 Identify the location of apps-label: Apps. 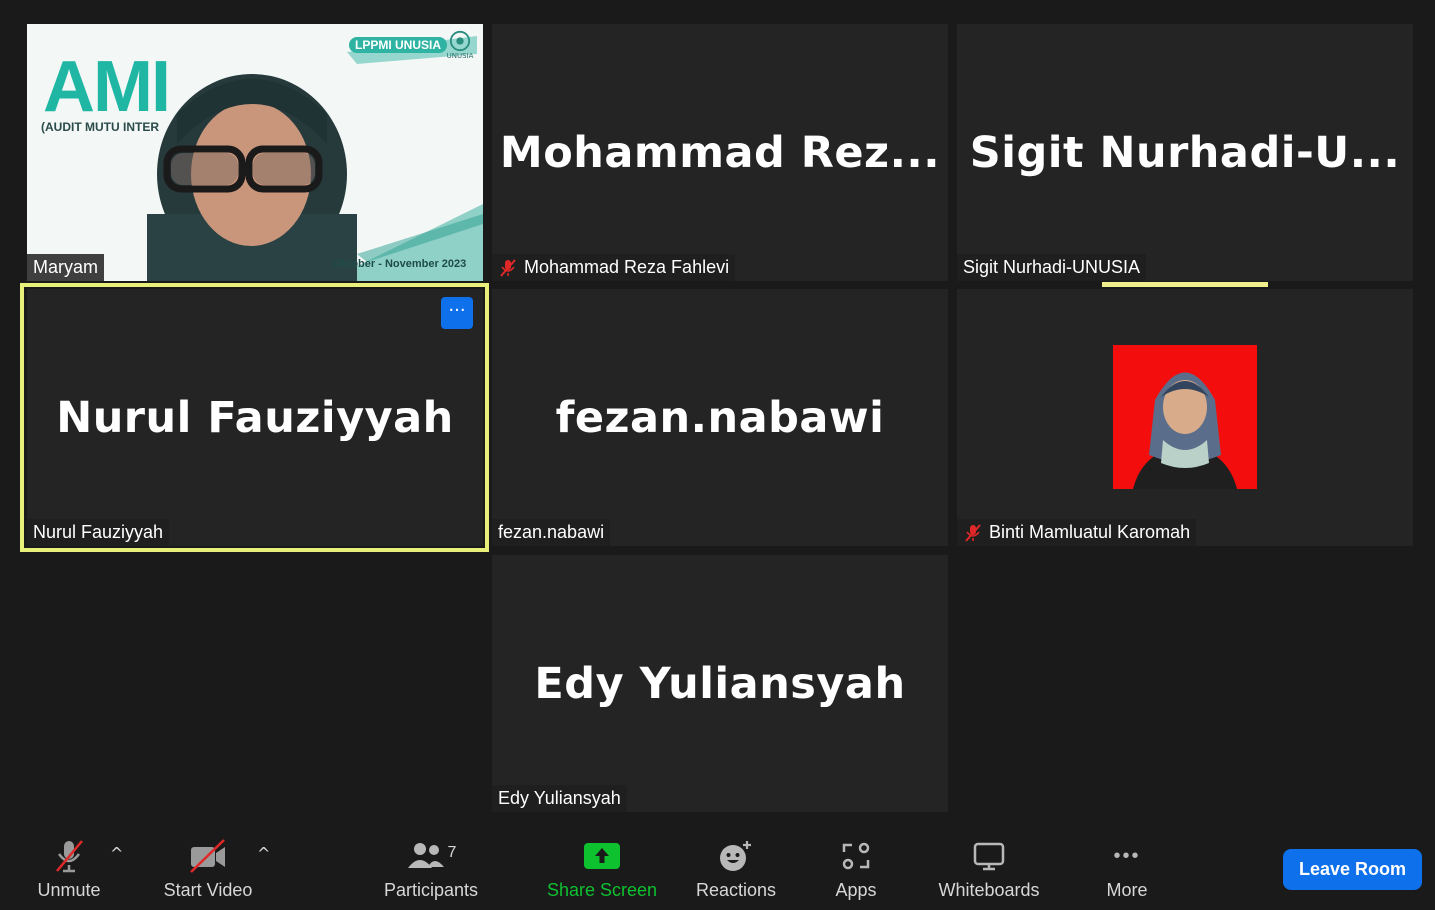
(856, 890).